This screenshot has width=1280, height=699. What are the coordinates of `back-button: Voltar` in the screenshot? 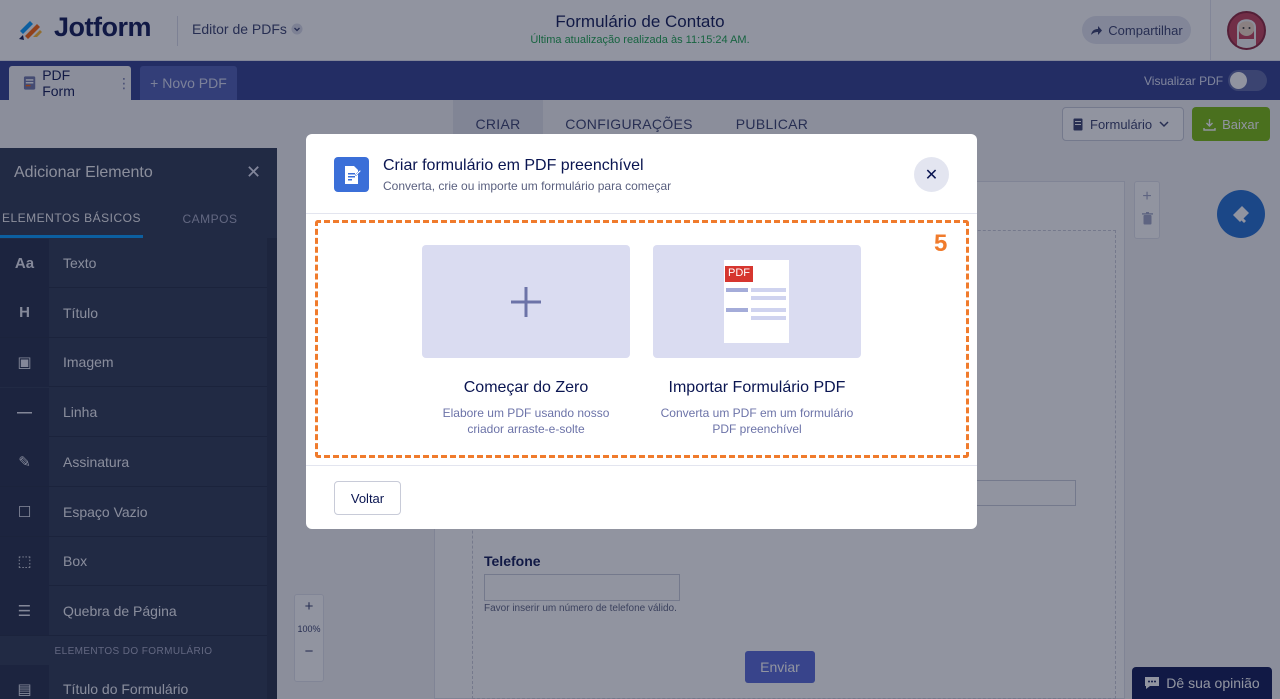 It's located at (367, 498).